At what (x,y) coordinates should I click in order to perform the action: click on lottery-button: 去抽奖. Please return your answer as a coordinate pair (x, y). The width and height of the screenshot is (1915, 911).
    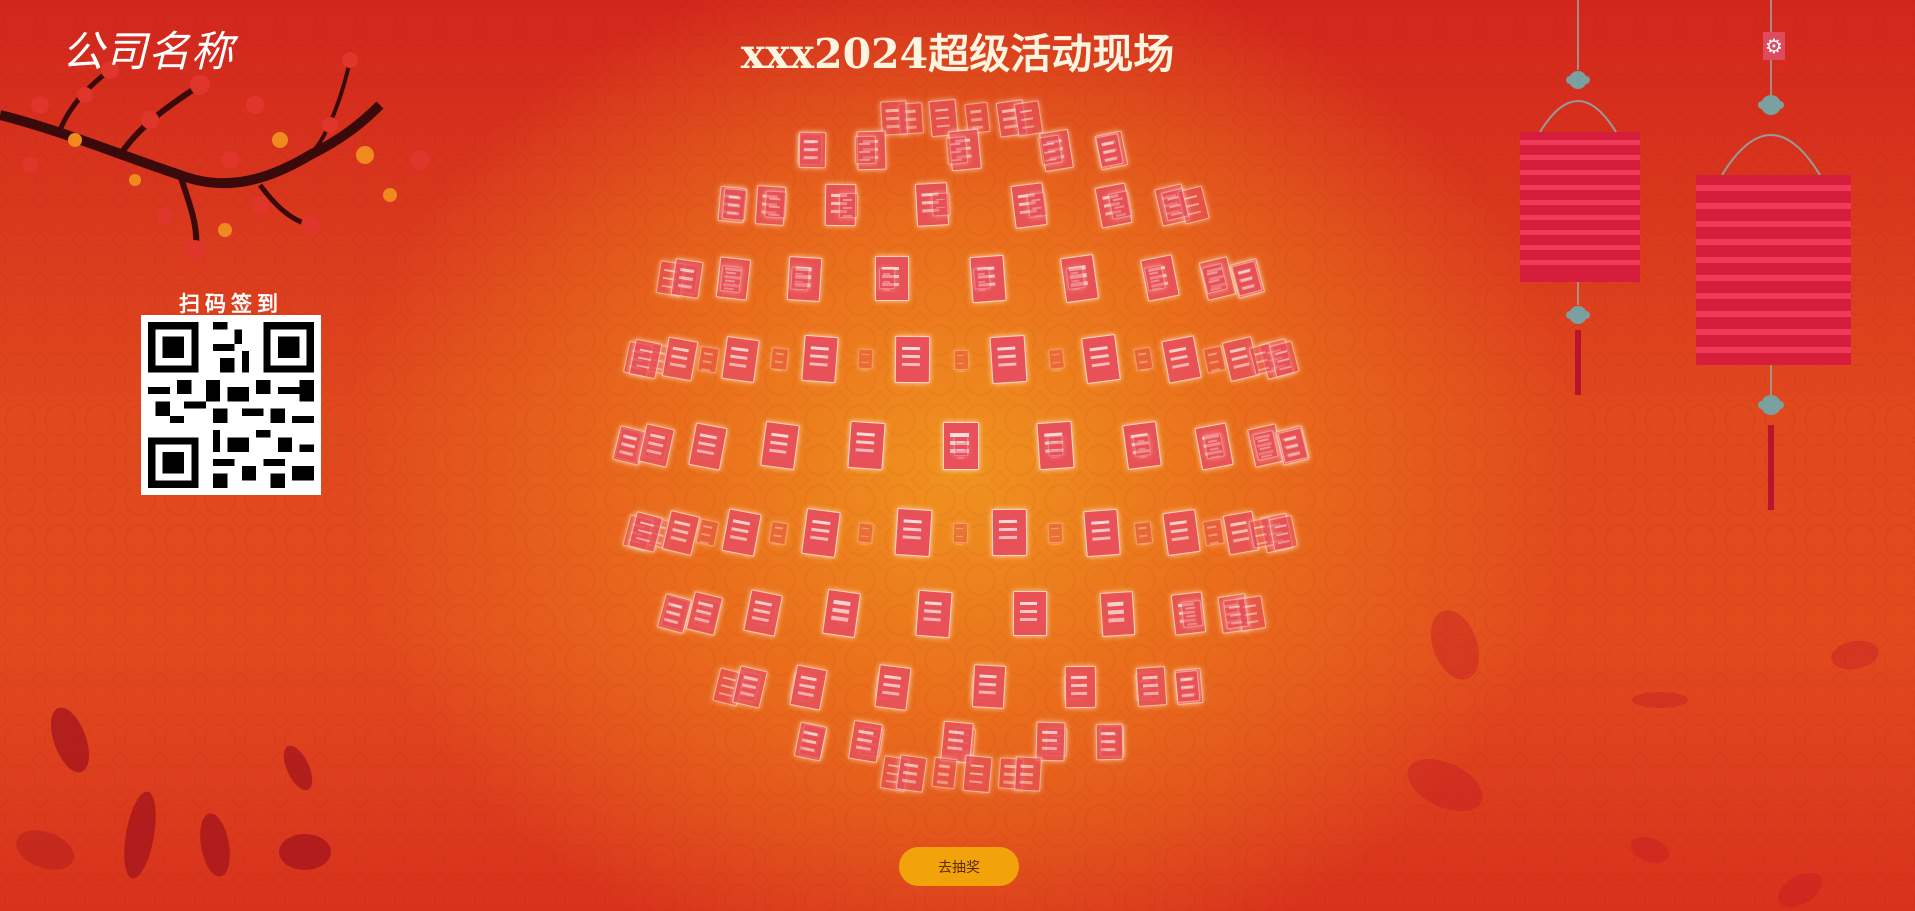
    Looking at the image, I should click on (959, 866).